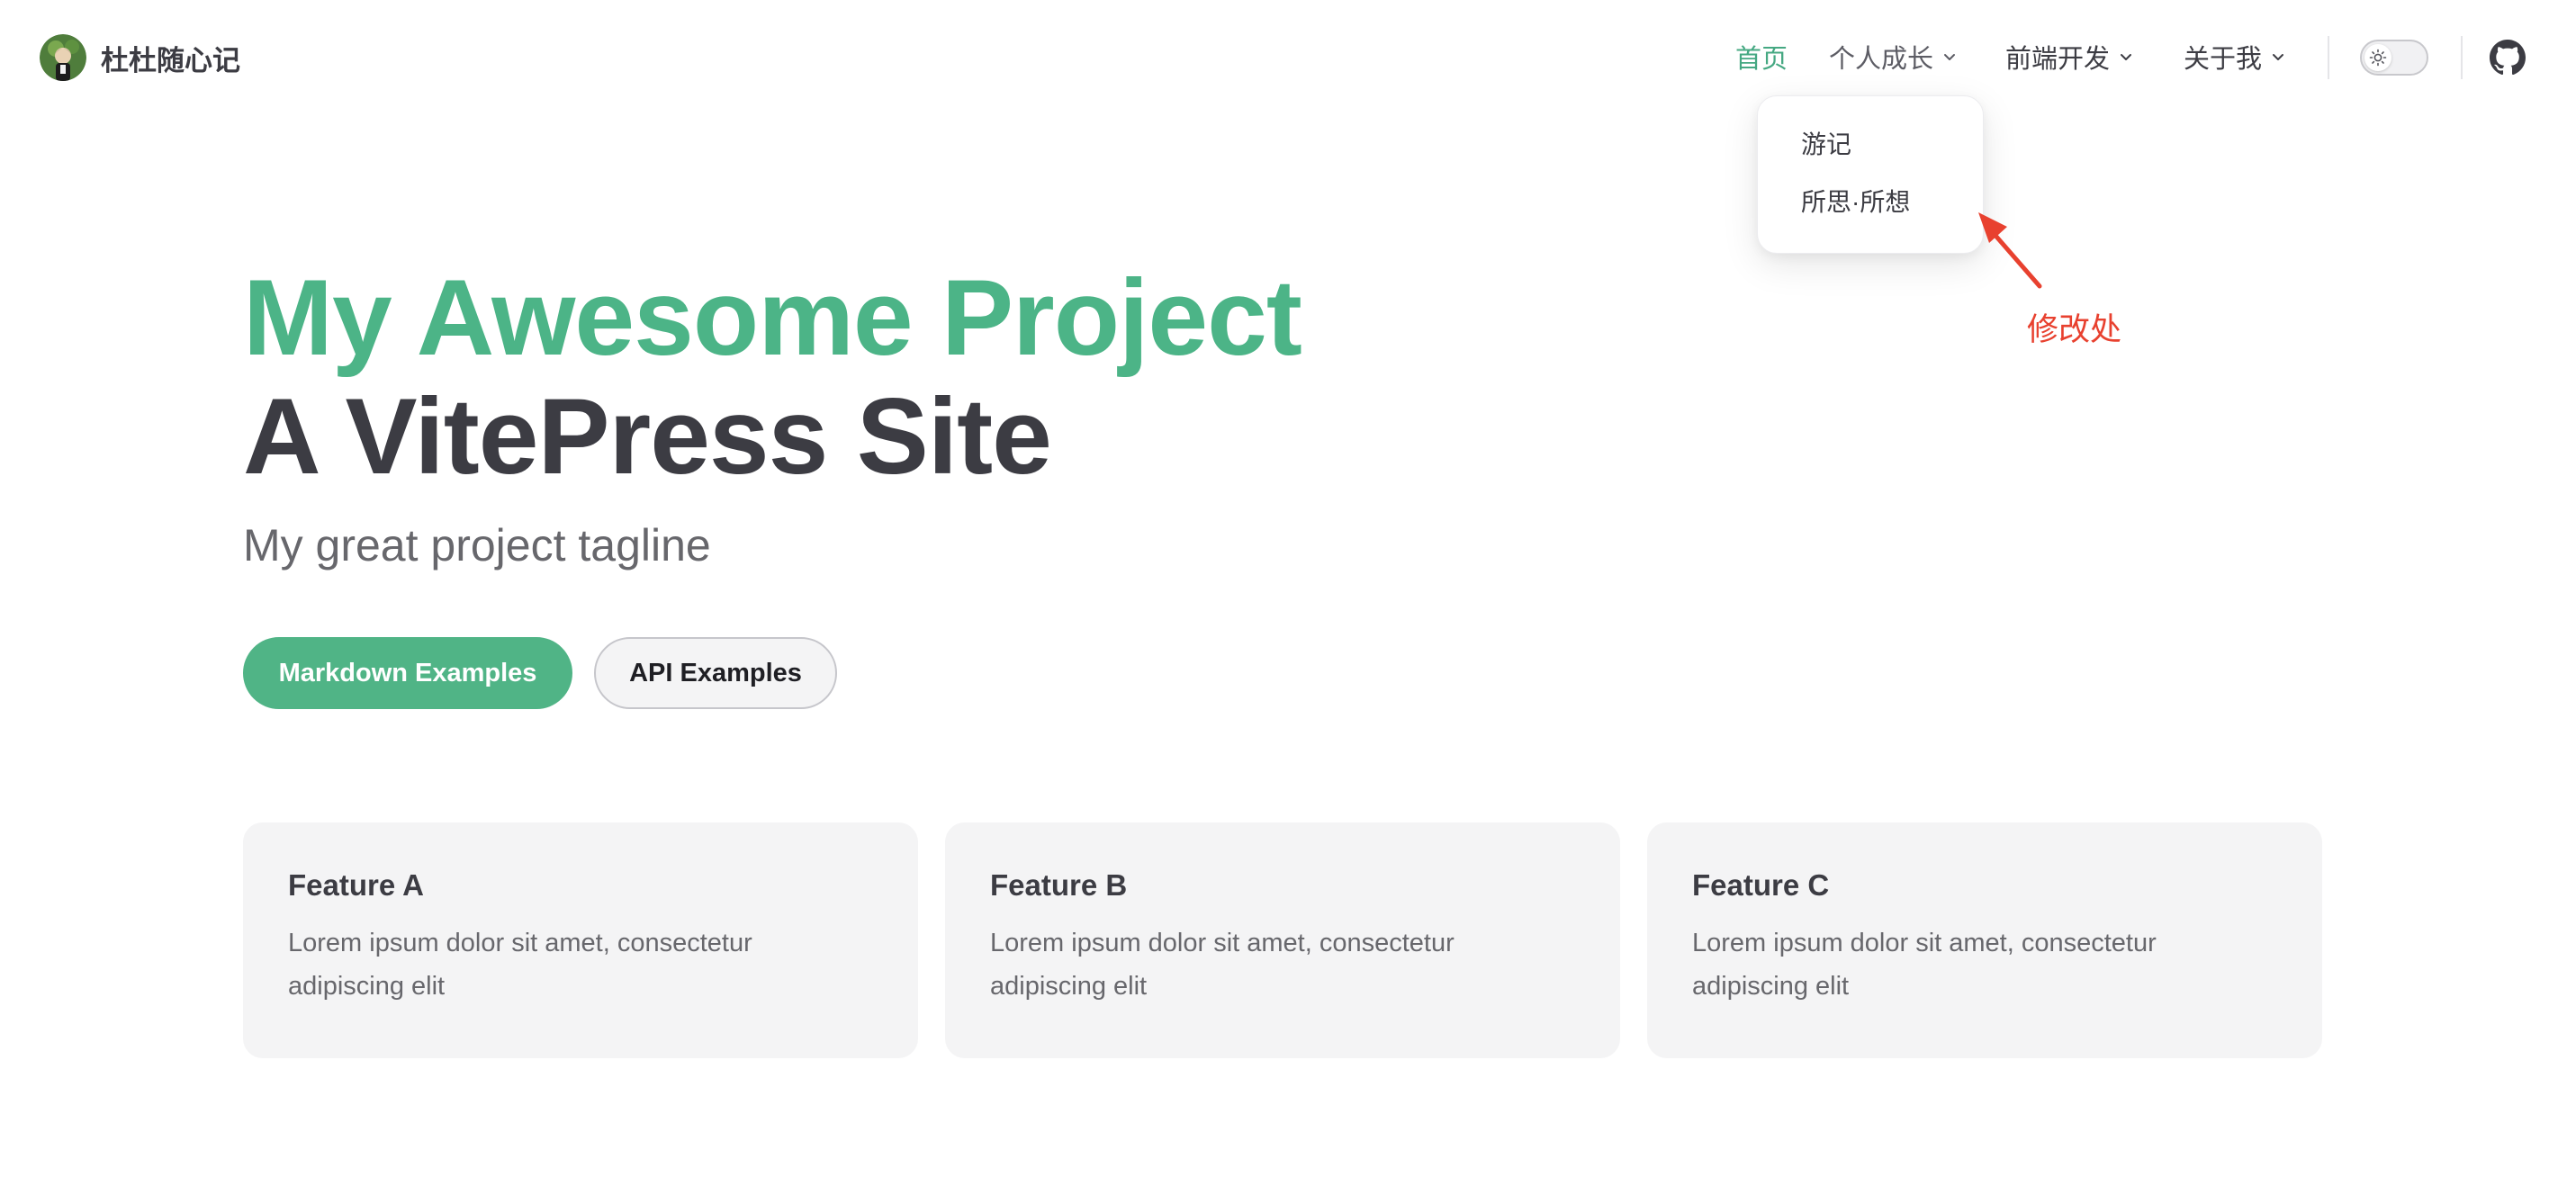  I want to click on site-brand: 杜杜随心记, so click(140, 58).